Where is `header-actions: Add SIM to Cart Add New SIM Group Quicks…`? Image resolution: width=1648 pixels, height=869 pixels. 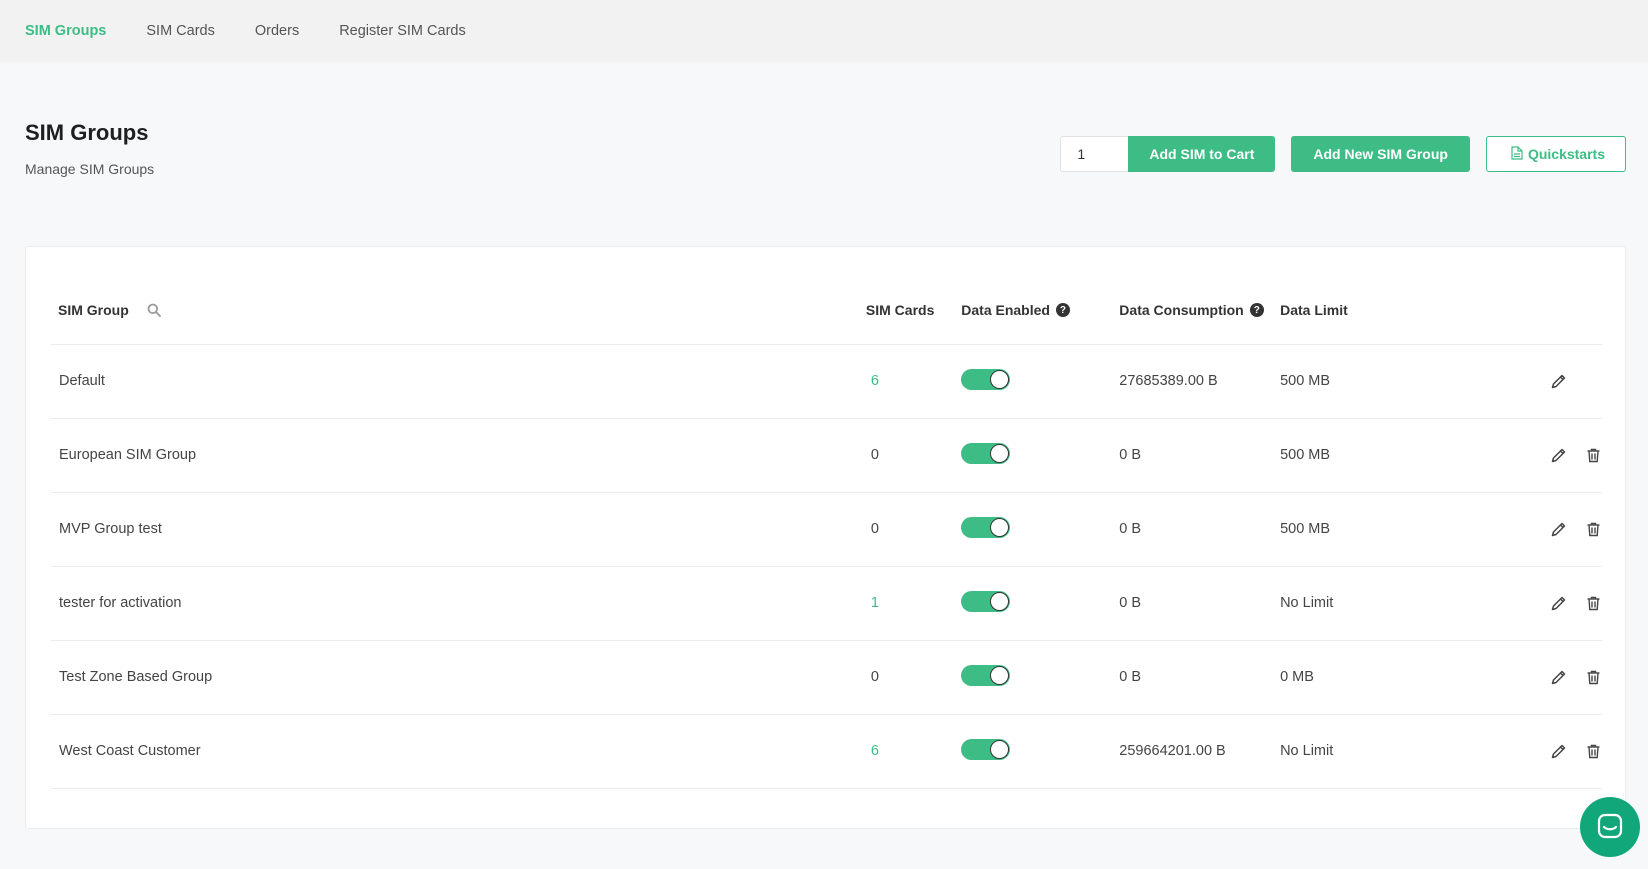 header-actions: Add SIM to Cart Add New SIM Group Quicks… is located at coordinates (1343, 154).